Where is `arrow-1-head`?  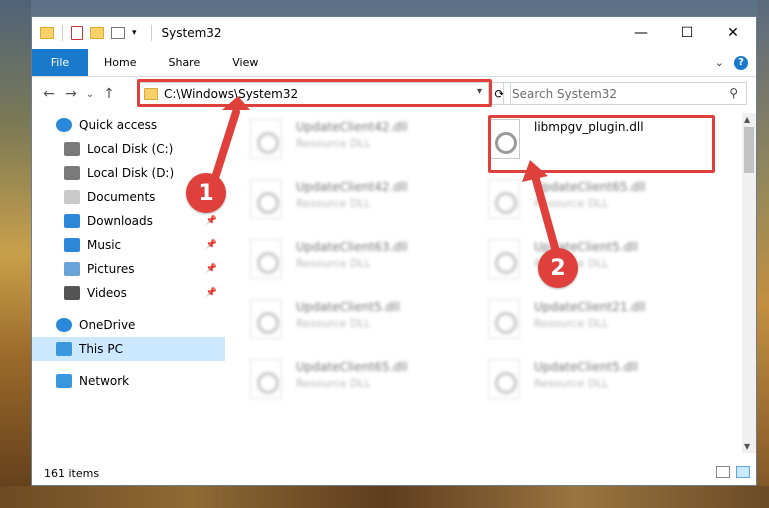 arrow-1-head is located at coordinates (236, 103).